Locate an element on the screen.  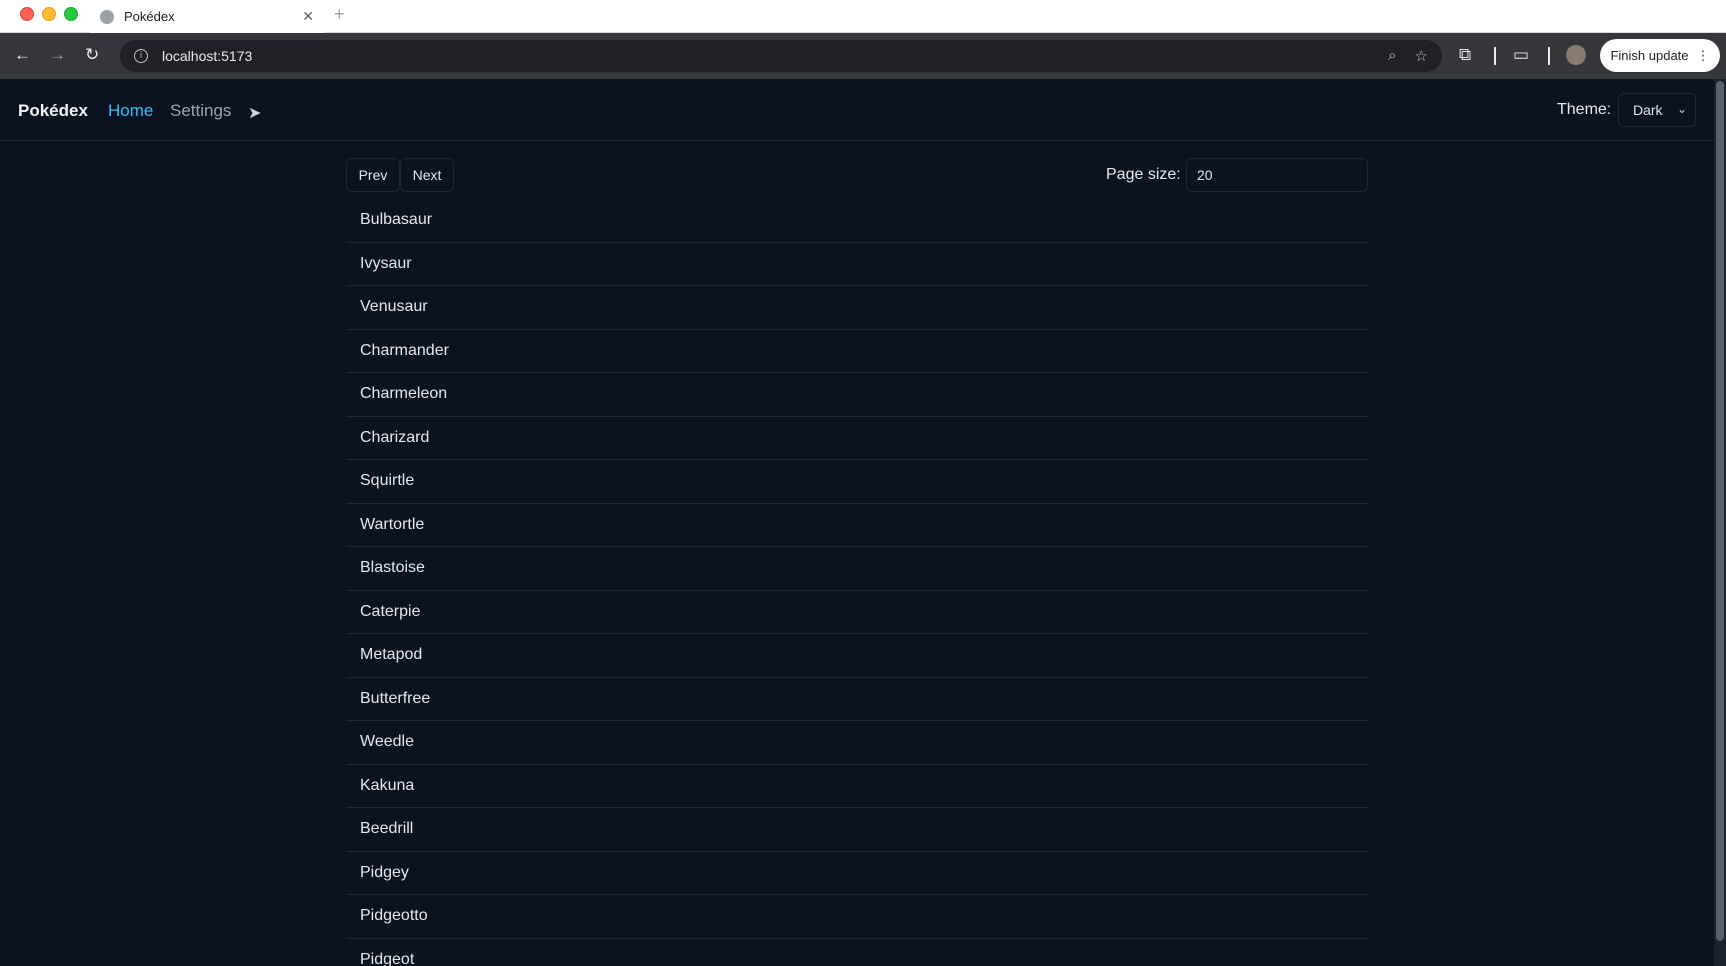
pokemon-list-item: Charizard is located at coordinates (857, 438).